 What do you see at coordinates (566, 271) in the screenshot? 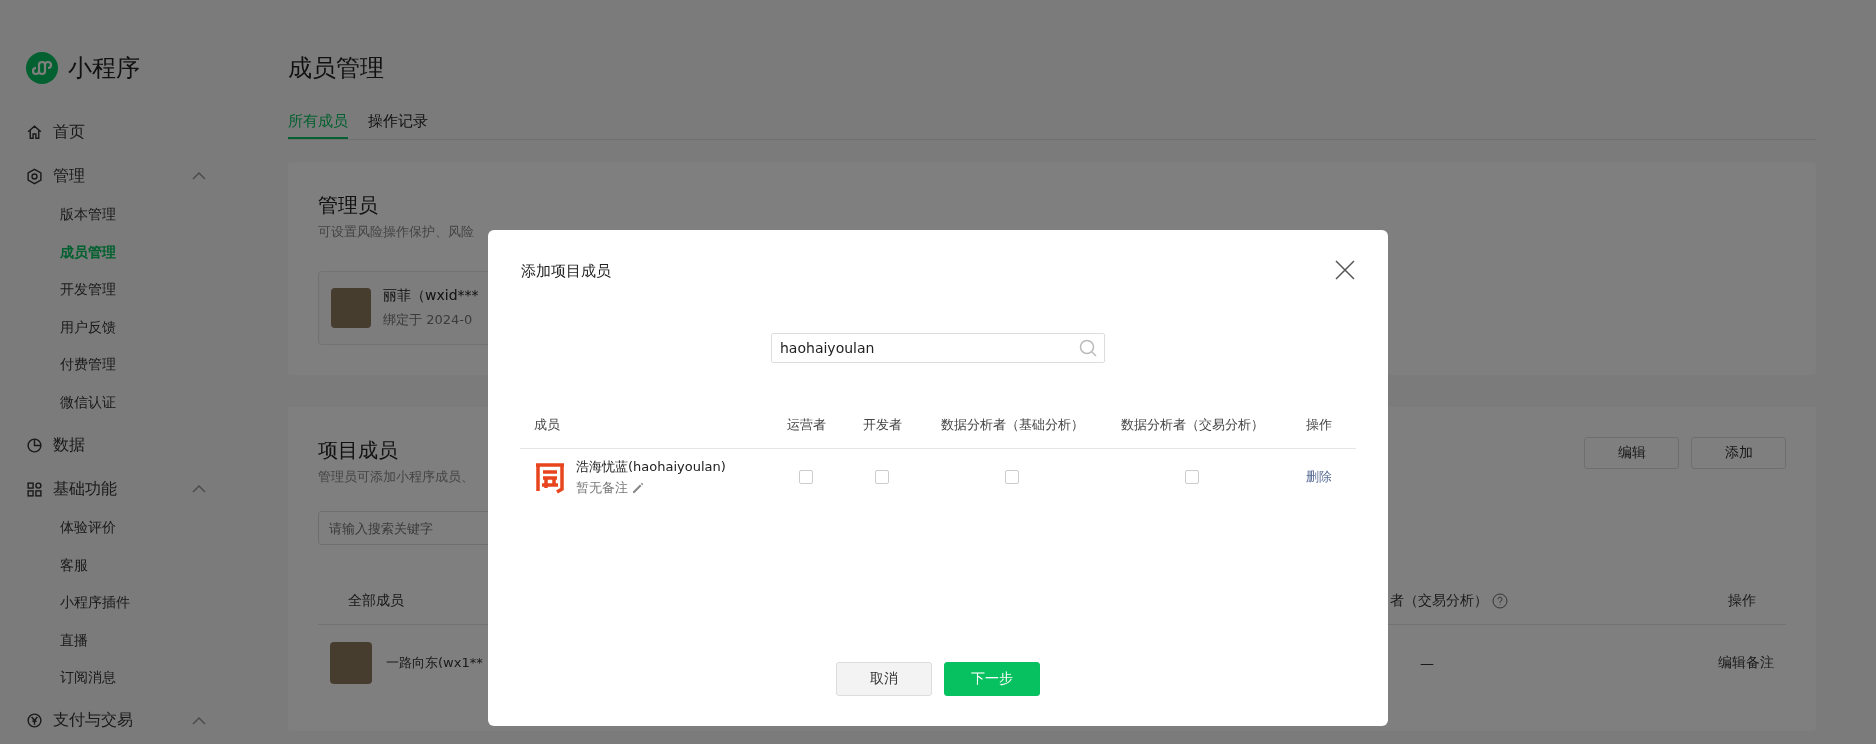
I see `dialog-title: 添加项目成员` at bounding box center [566, 271].